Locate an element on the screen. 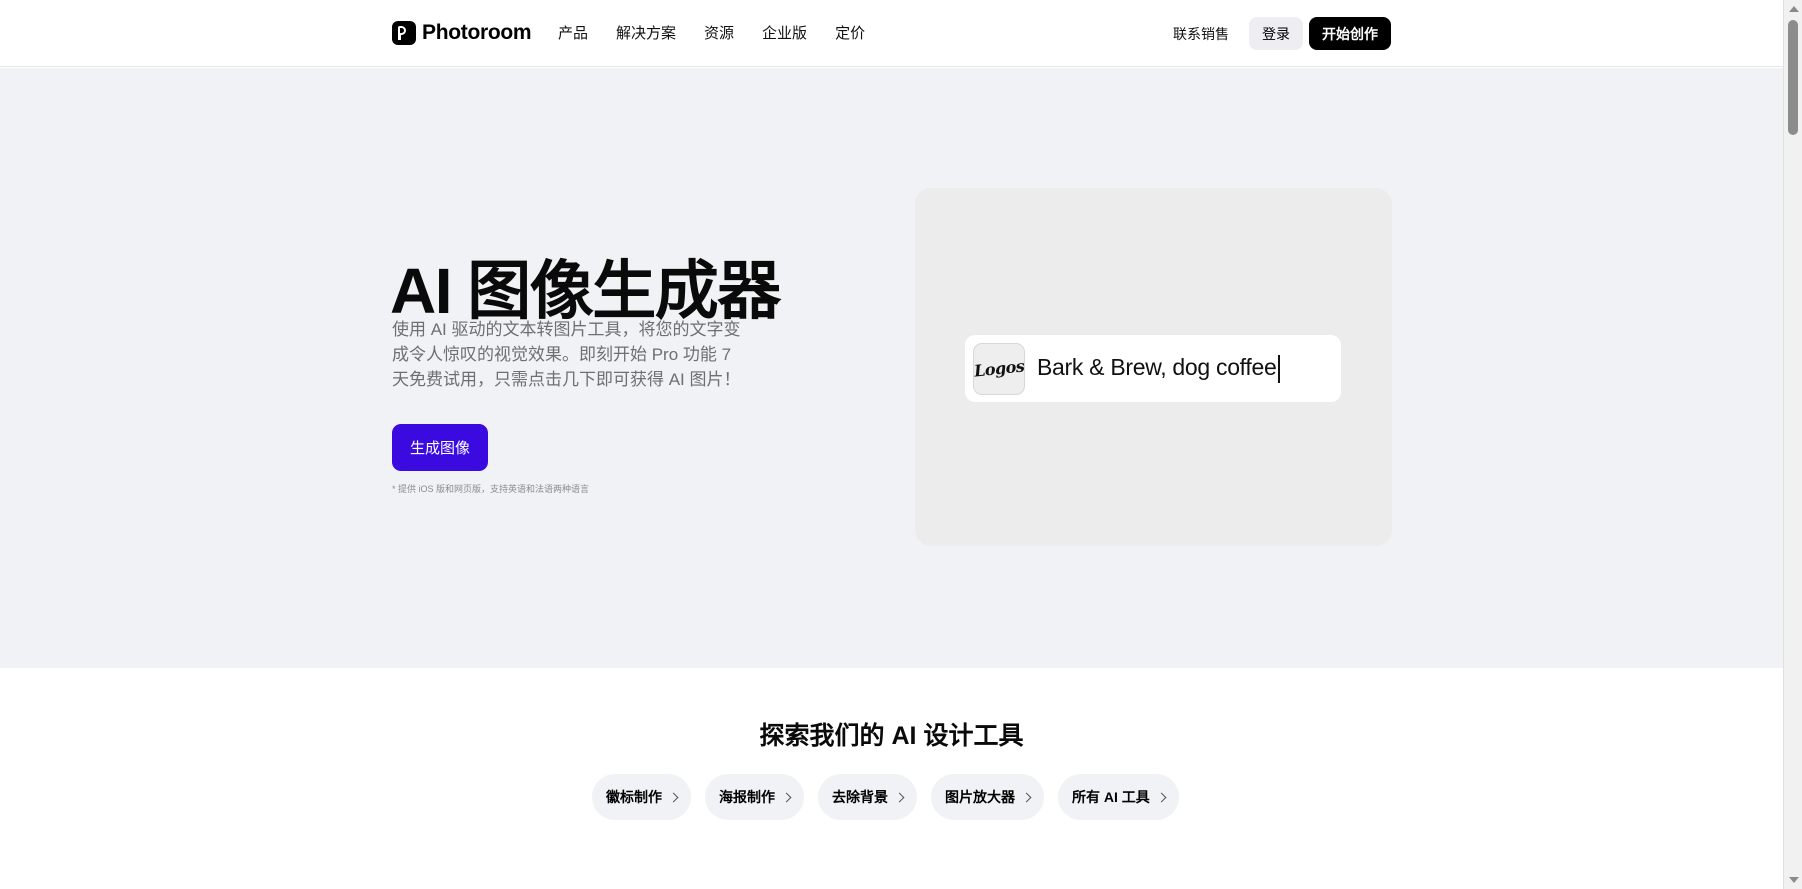 This screenshot has height=889, width=1802. chip-label: 徽标制作 is located at coordinates (634, 797).